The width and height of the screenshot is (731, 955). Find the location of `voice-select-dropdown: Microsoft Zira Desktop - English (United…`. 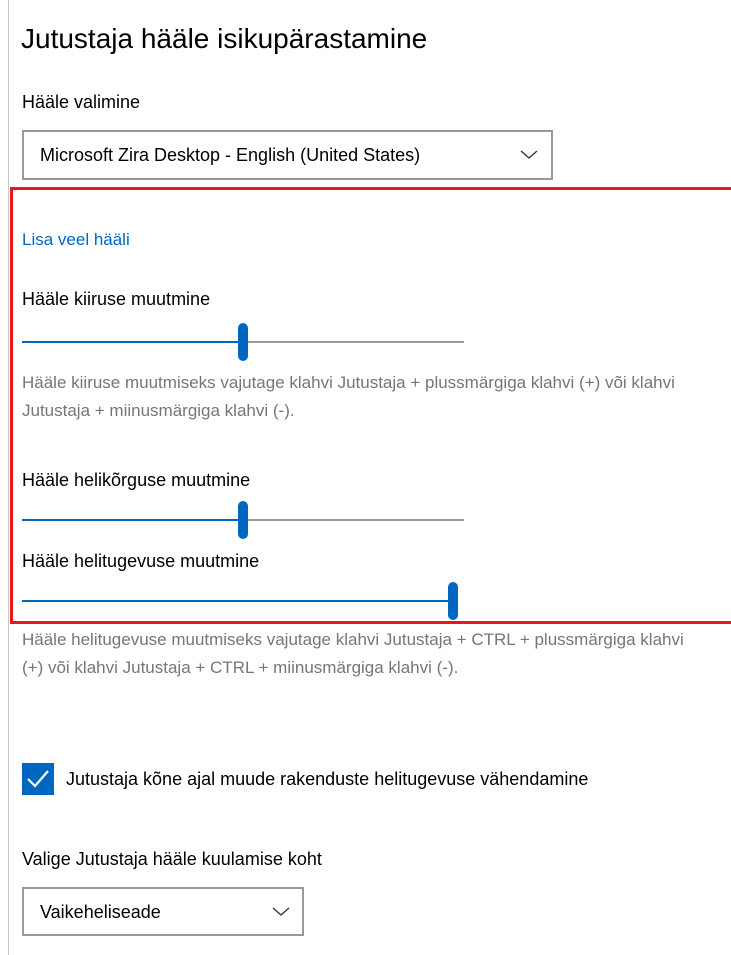

voice-select-dropdown: Microsoft Zira Desktop - English (United… is located at coordinates (287, 155).